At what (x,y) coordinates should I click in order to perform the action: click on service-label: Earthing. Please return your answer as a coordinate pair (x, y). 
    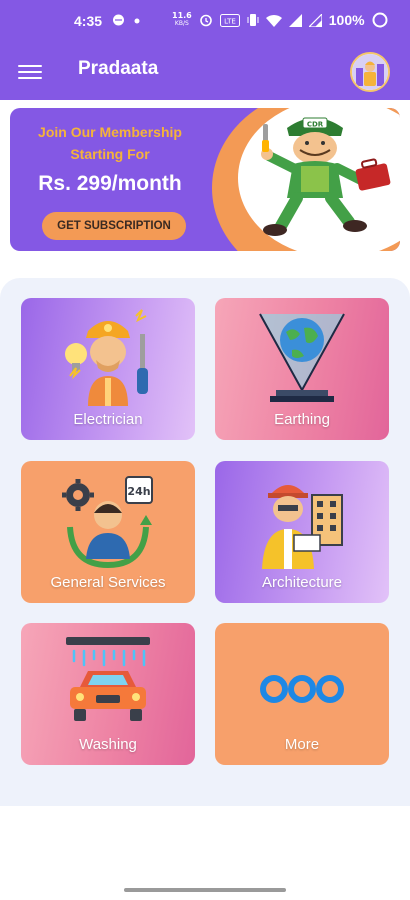
    Looking at the image, I should click on (302, 419).